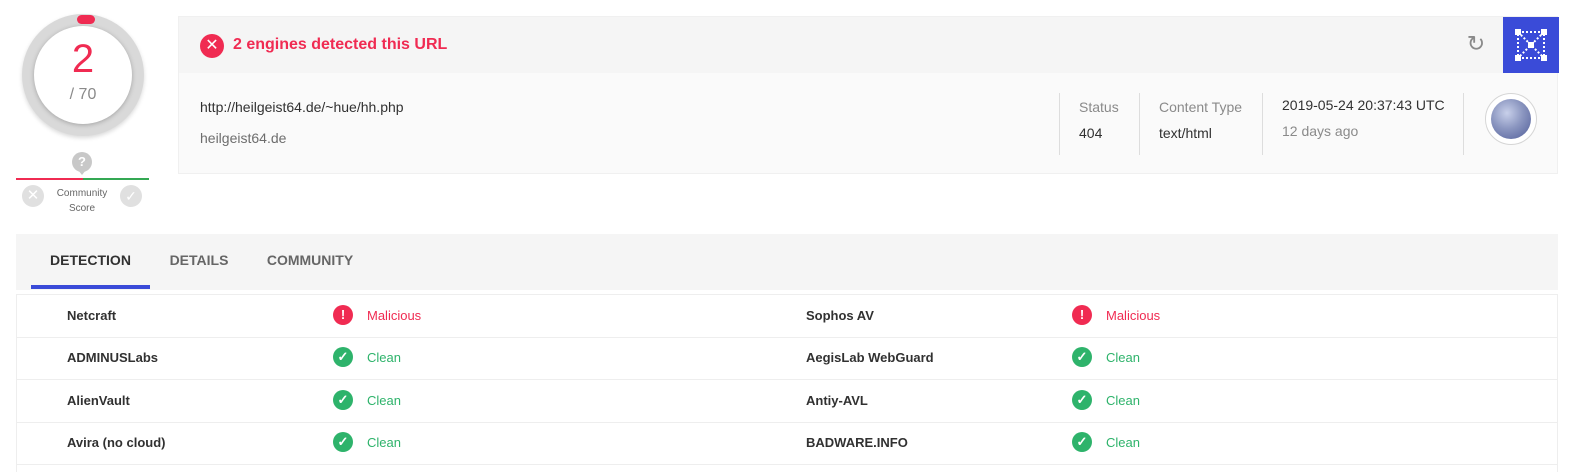 The height and width of the screenshot is (472, 1588). Describe the element at coordinates (82, 208) in the screenshot. I see `community-label-line2: Score` at that location.